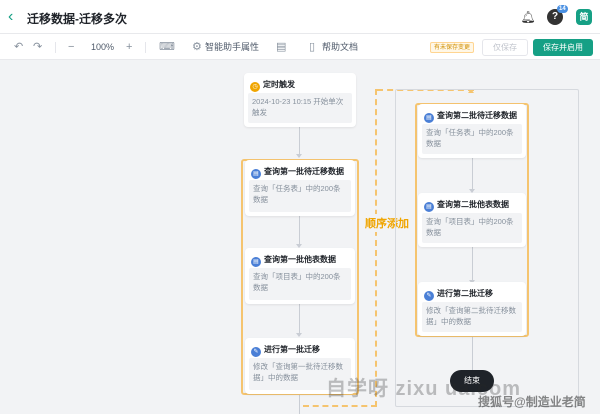 Image resolution: width=600 pixels, height=414 pixels. I want to click on node-title: ✎ 进行第二批迁移, so click(458, 294).